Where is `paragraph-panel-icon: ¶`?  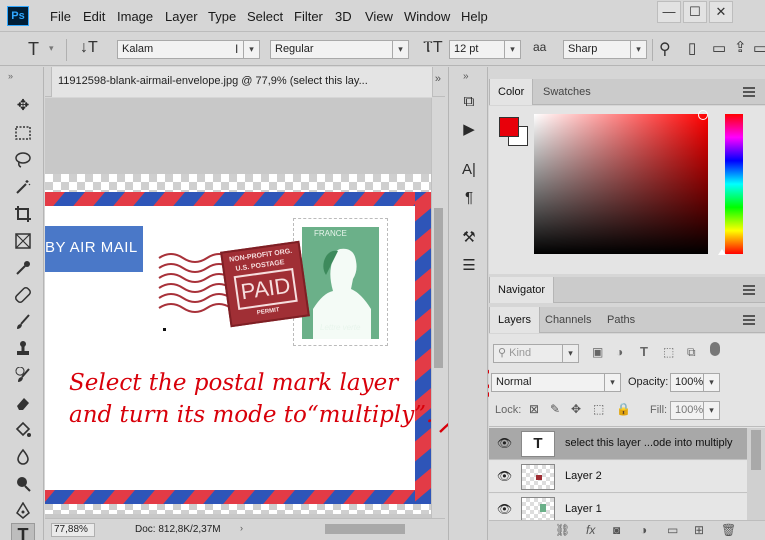 paragraph-panel-icon: ¶ is located at coordinates (469, 198).